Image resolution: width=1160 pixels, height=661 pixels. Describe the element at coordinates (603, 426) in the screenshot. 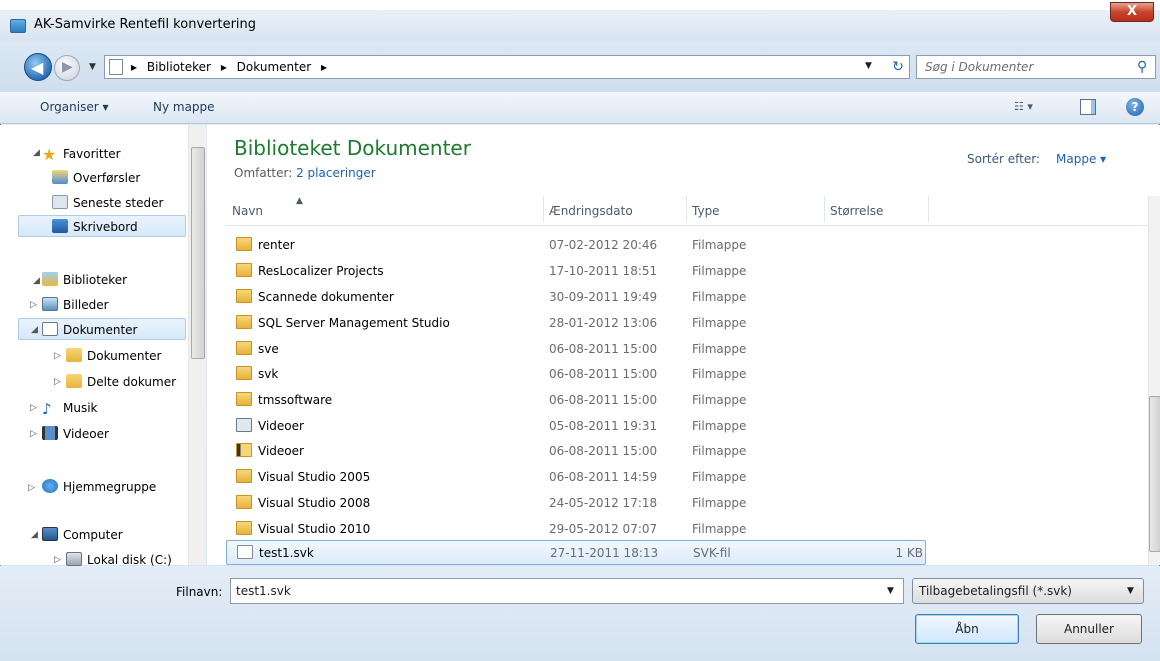

I see `item-date: 05-08-2011 19:31` at that location.